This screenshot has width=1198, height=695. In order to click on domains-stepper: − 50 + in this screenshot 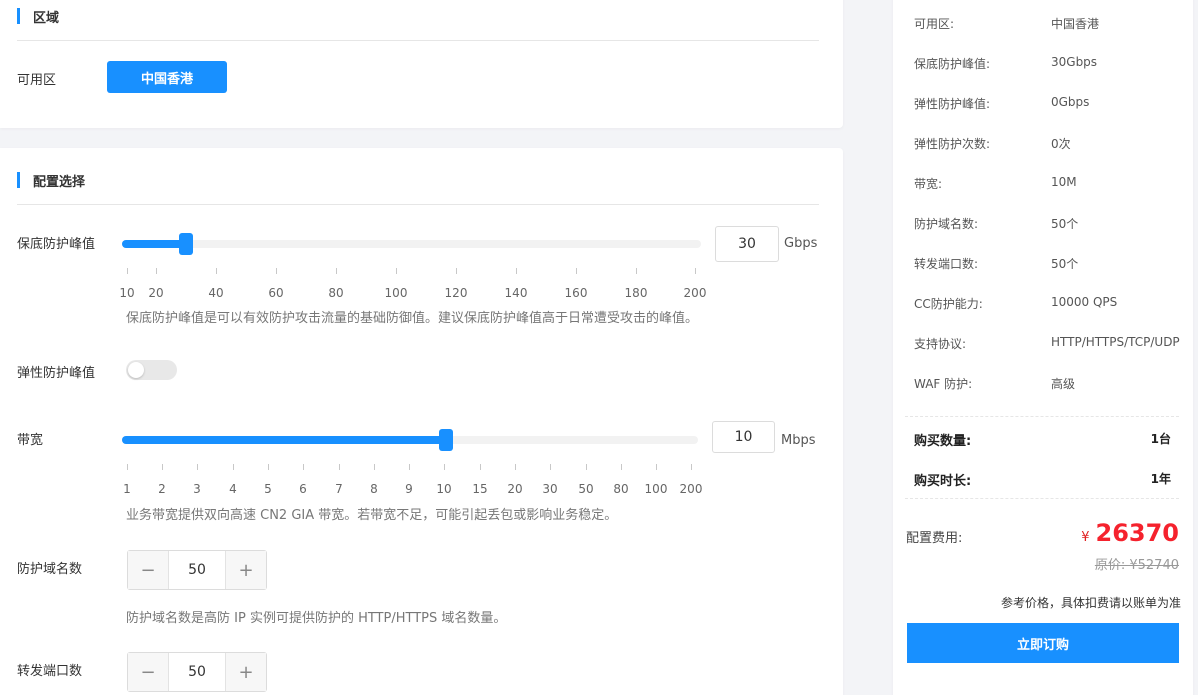, I will do `click(197, 570)`.